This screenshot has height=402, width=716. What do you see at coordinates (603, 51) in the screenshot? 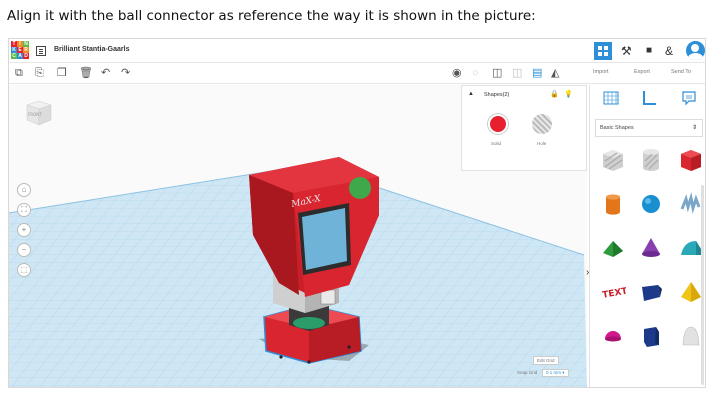
I see `3d-view-button` at bounding box center [603, 51].